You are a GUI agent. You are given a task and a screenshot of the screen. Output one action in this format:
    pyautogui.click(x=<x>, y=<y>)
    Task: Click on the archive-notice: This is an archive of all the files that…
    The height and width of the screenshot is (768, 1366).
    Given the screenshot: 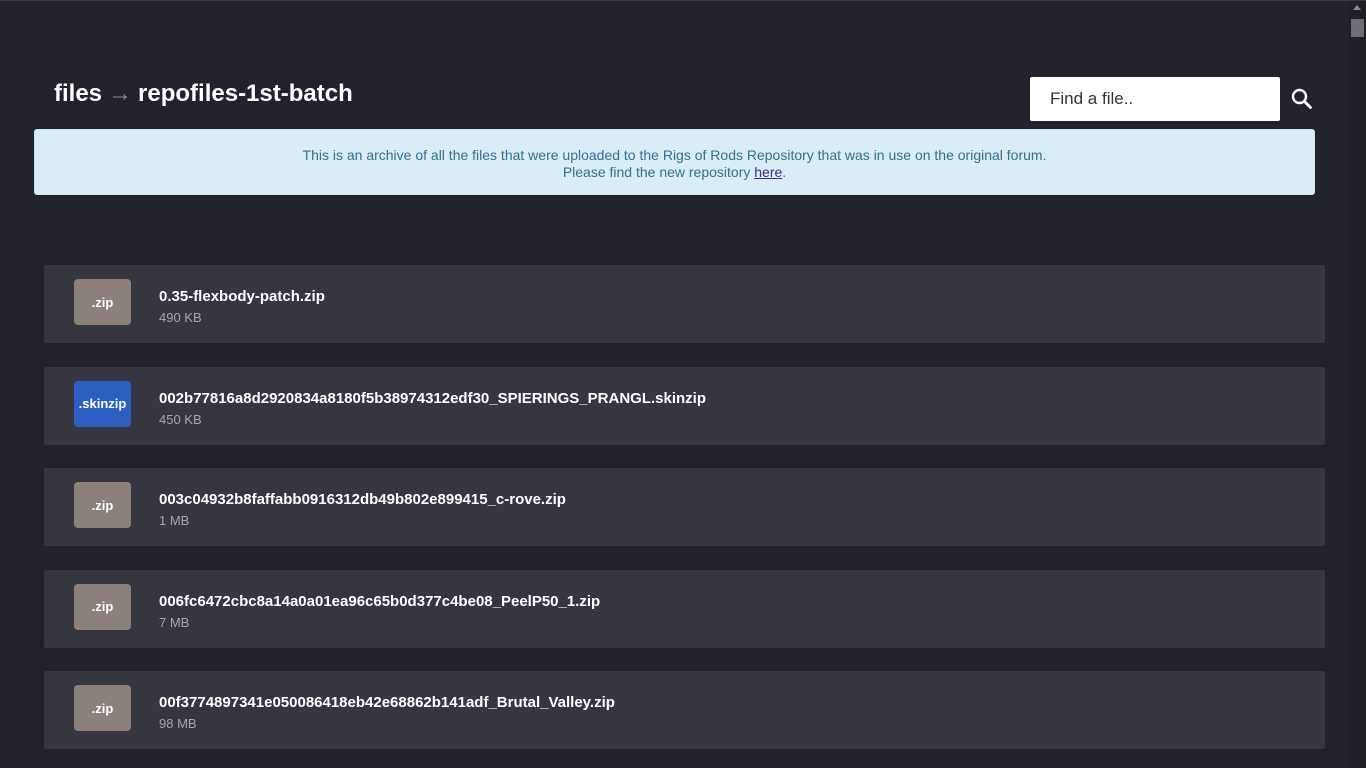 What is the action you would take?
    pyautogui.click(x=674, y=162)
    